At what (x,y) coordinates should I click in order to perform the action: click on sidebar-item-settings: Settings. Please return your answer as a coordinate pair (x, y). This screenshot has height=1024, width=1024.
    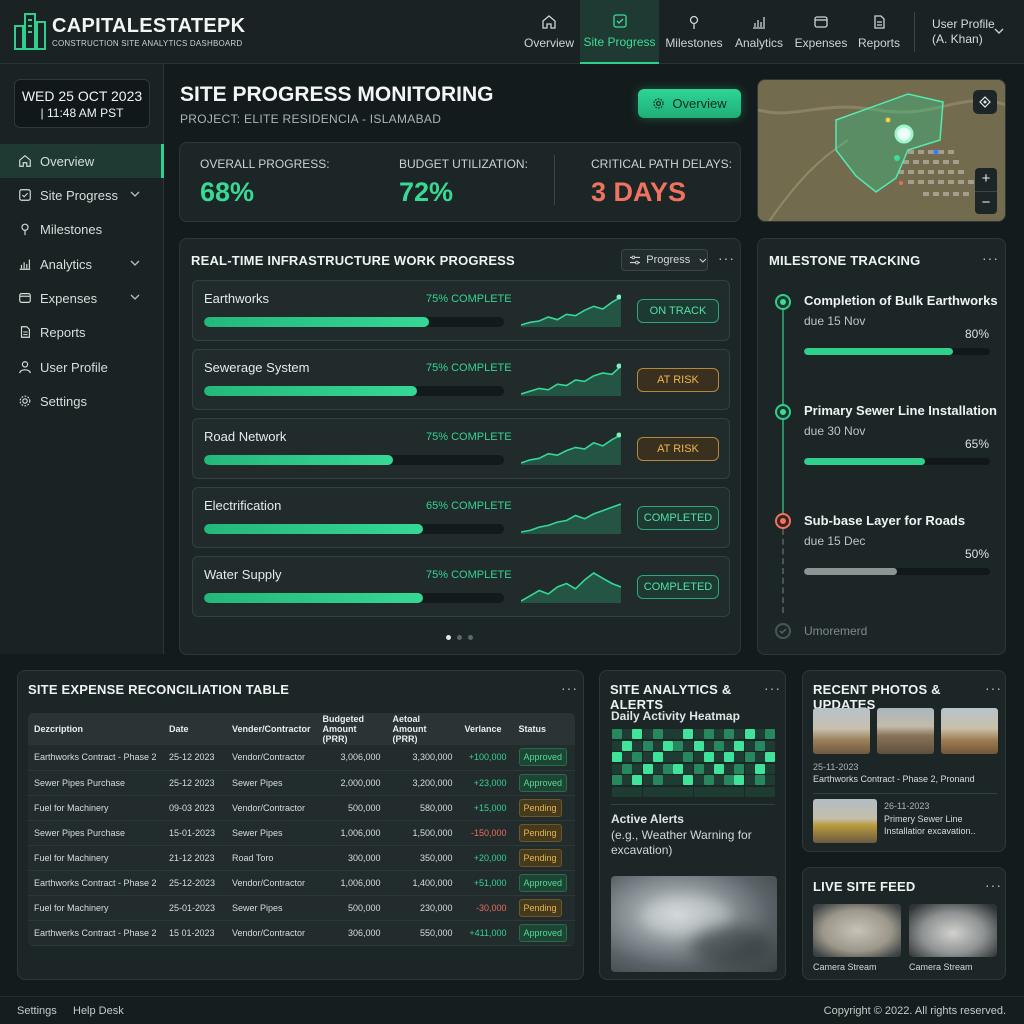
    Looking at the image, I should click on (82, 401).